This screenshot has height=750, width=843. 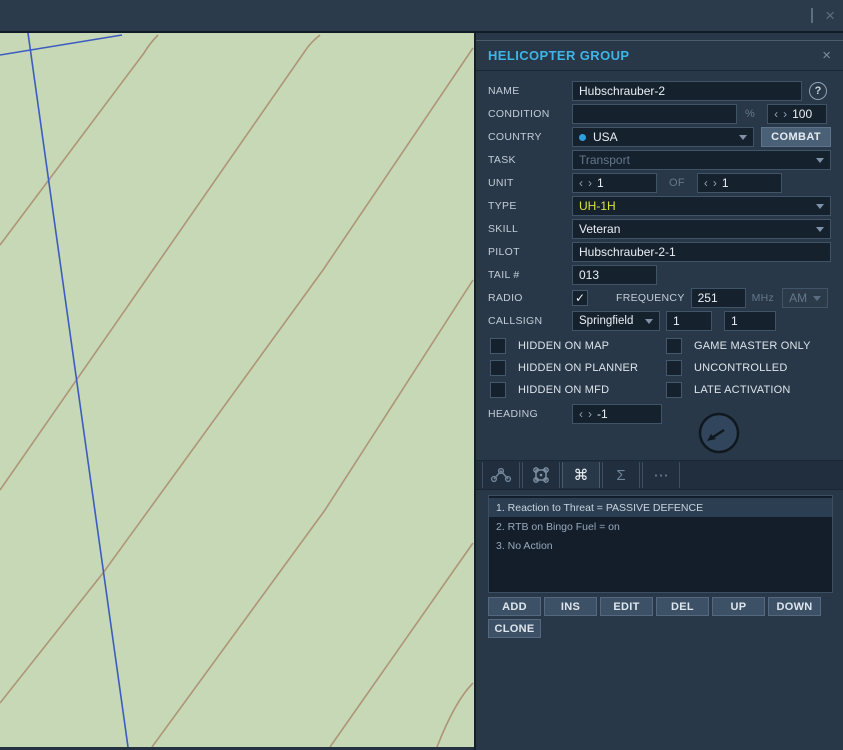 I want to click on type-row: TYPE UH-1H, so click(x=659, y=206).